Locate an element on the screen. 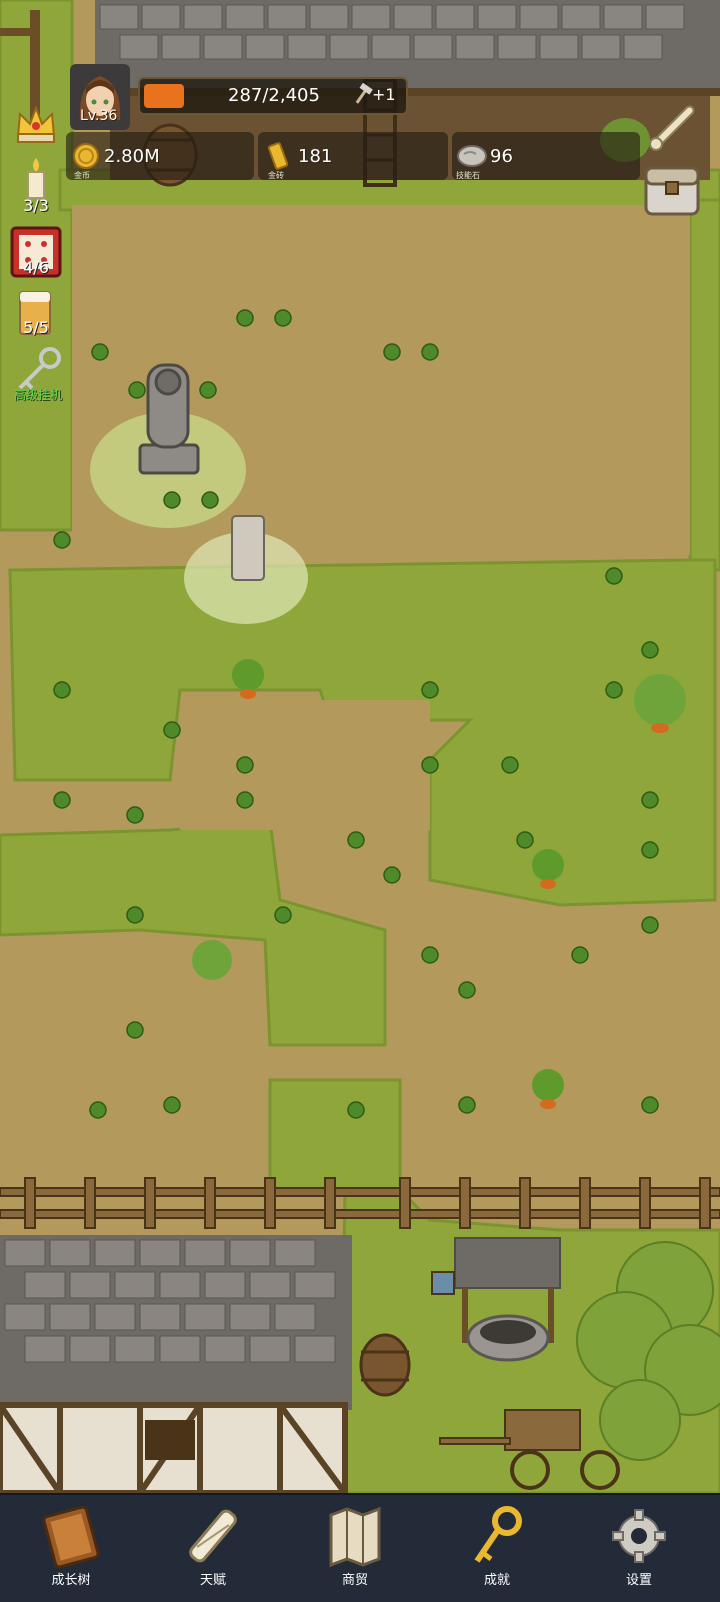  nav-growth-tree-label: 成长树 is located at coordinates (71, 1580).